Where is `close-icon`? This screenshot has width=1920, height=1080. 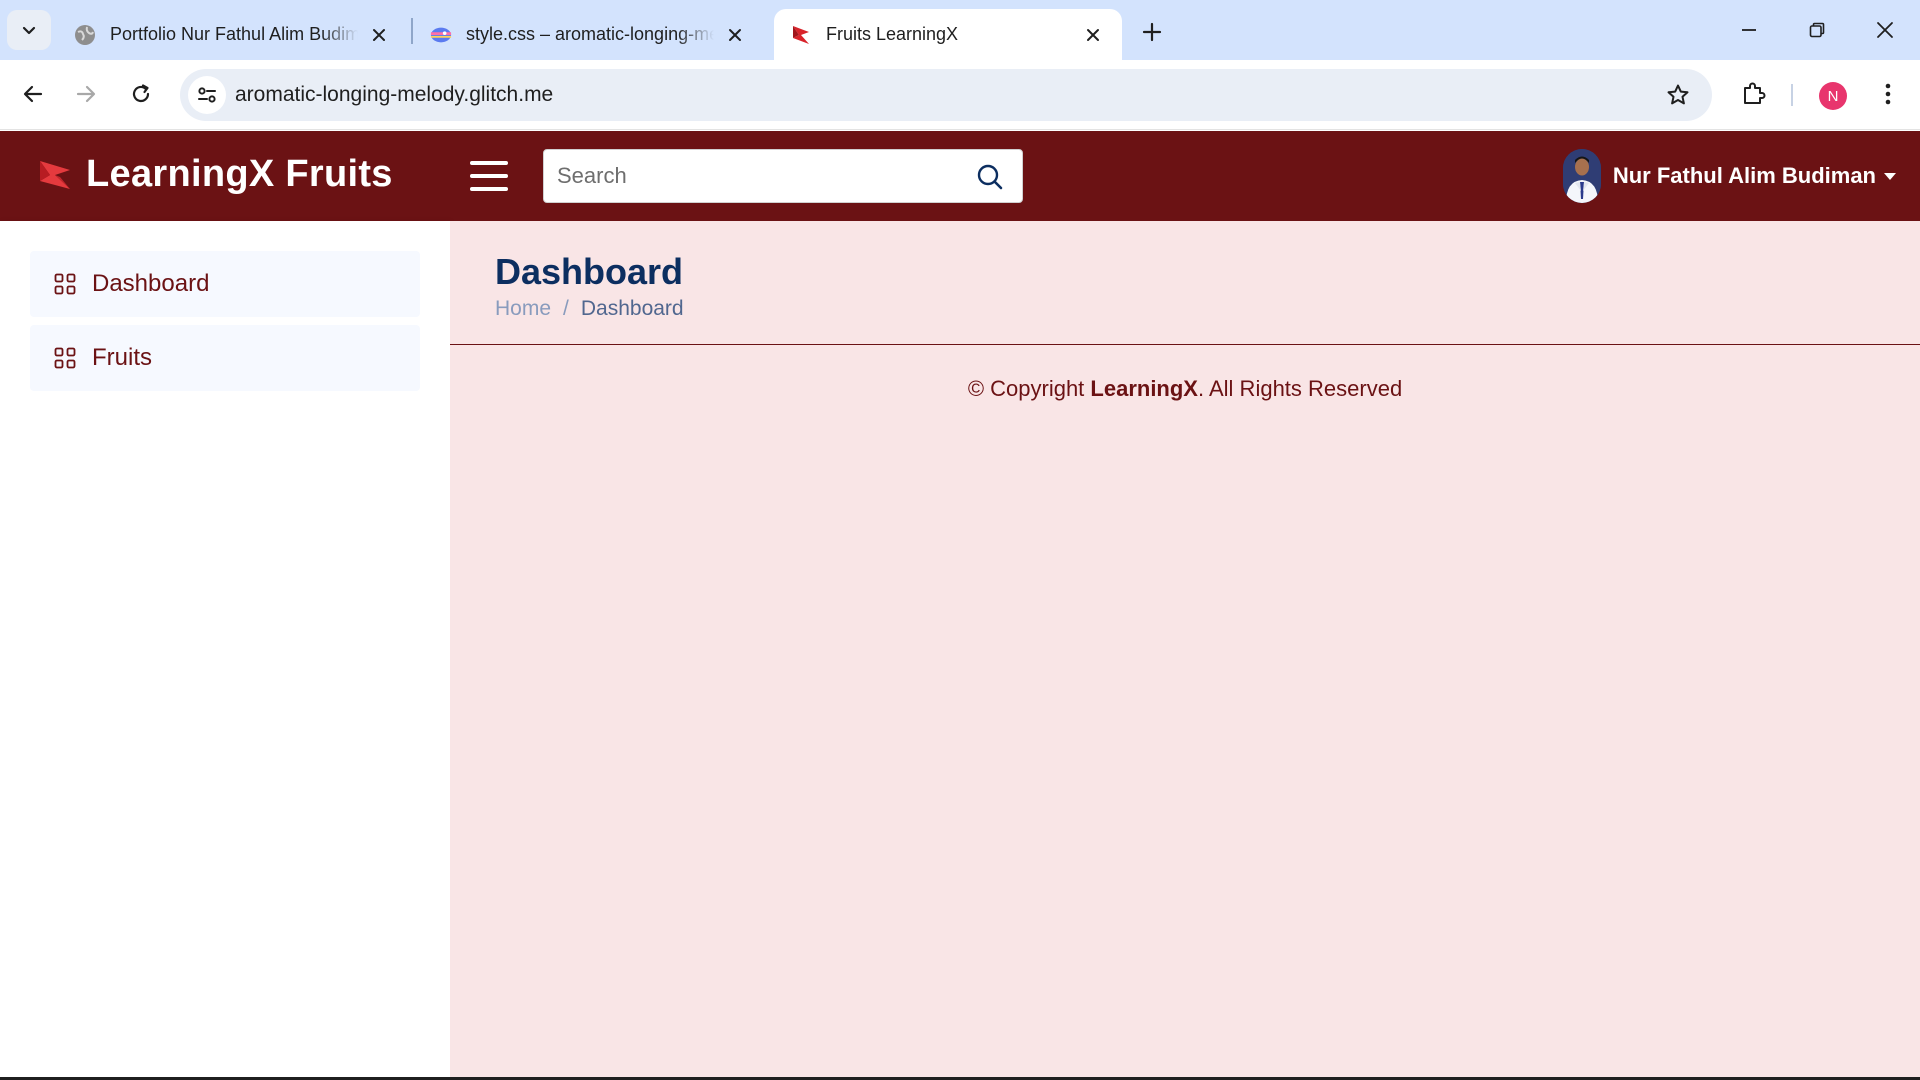 close-icon is located at coordinates (1885, 30).